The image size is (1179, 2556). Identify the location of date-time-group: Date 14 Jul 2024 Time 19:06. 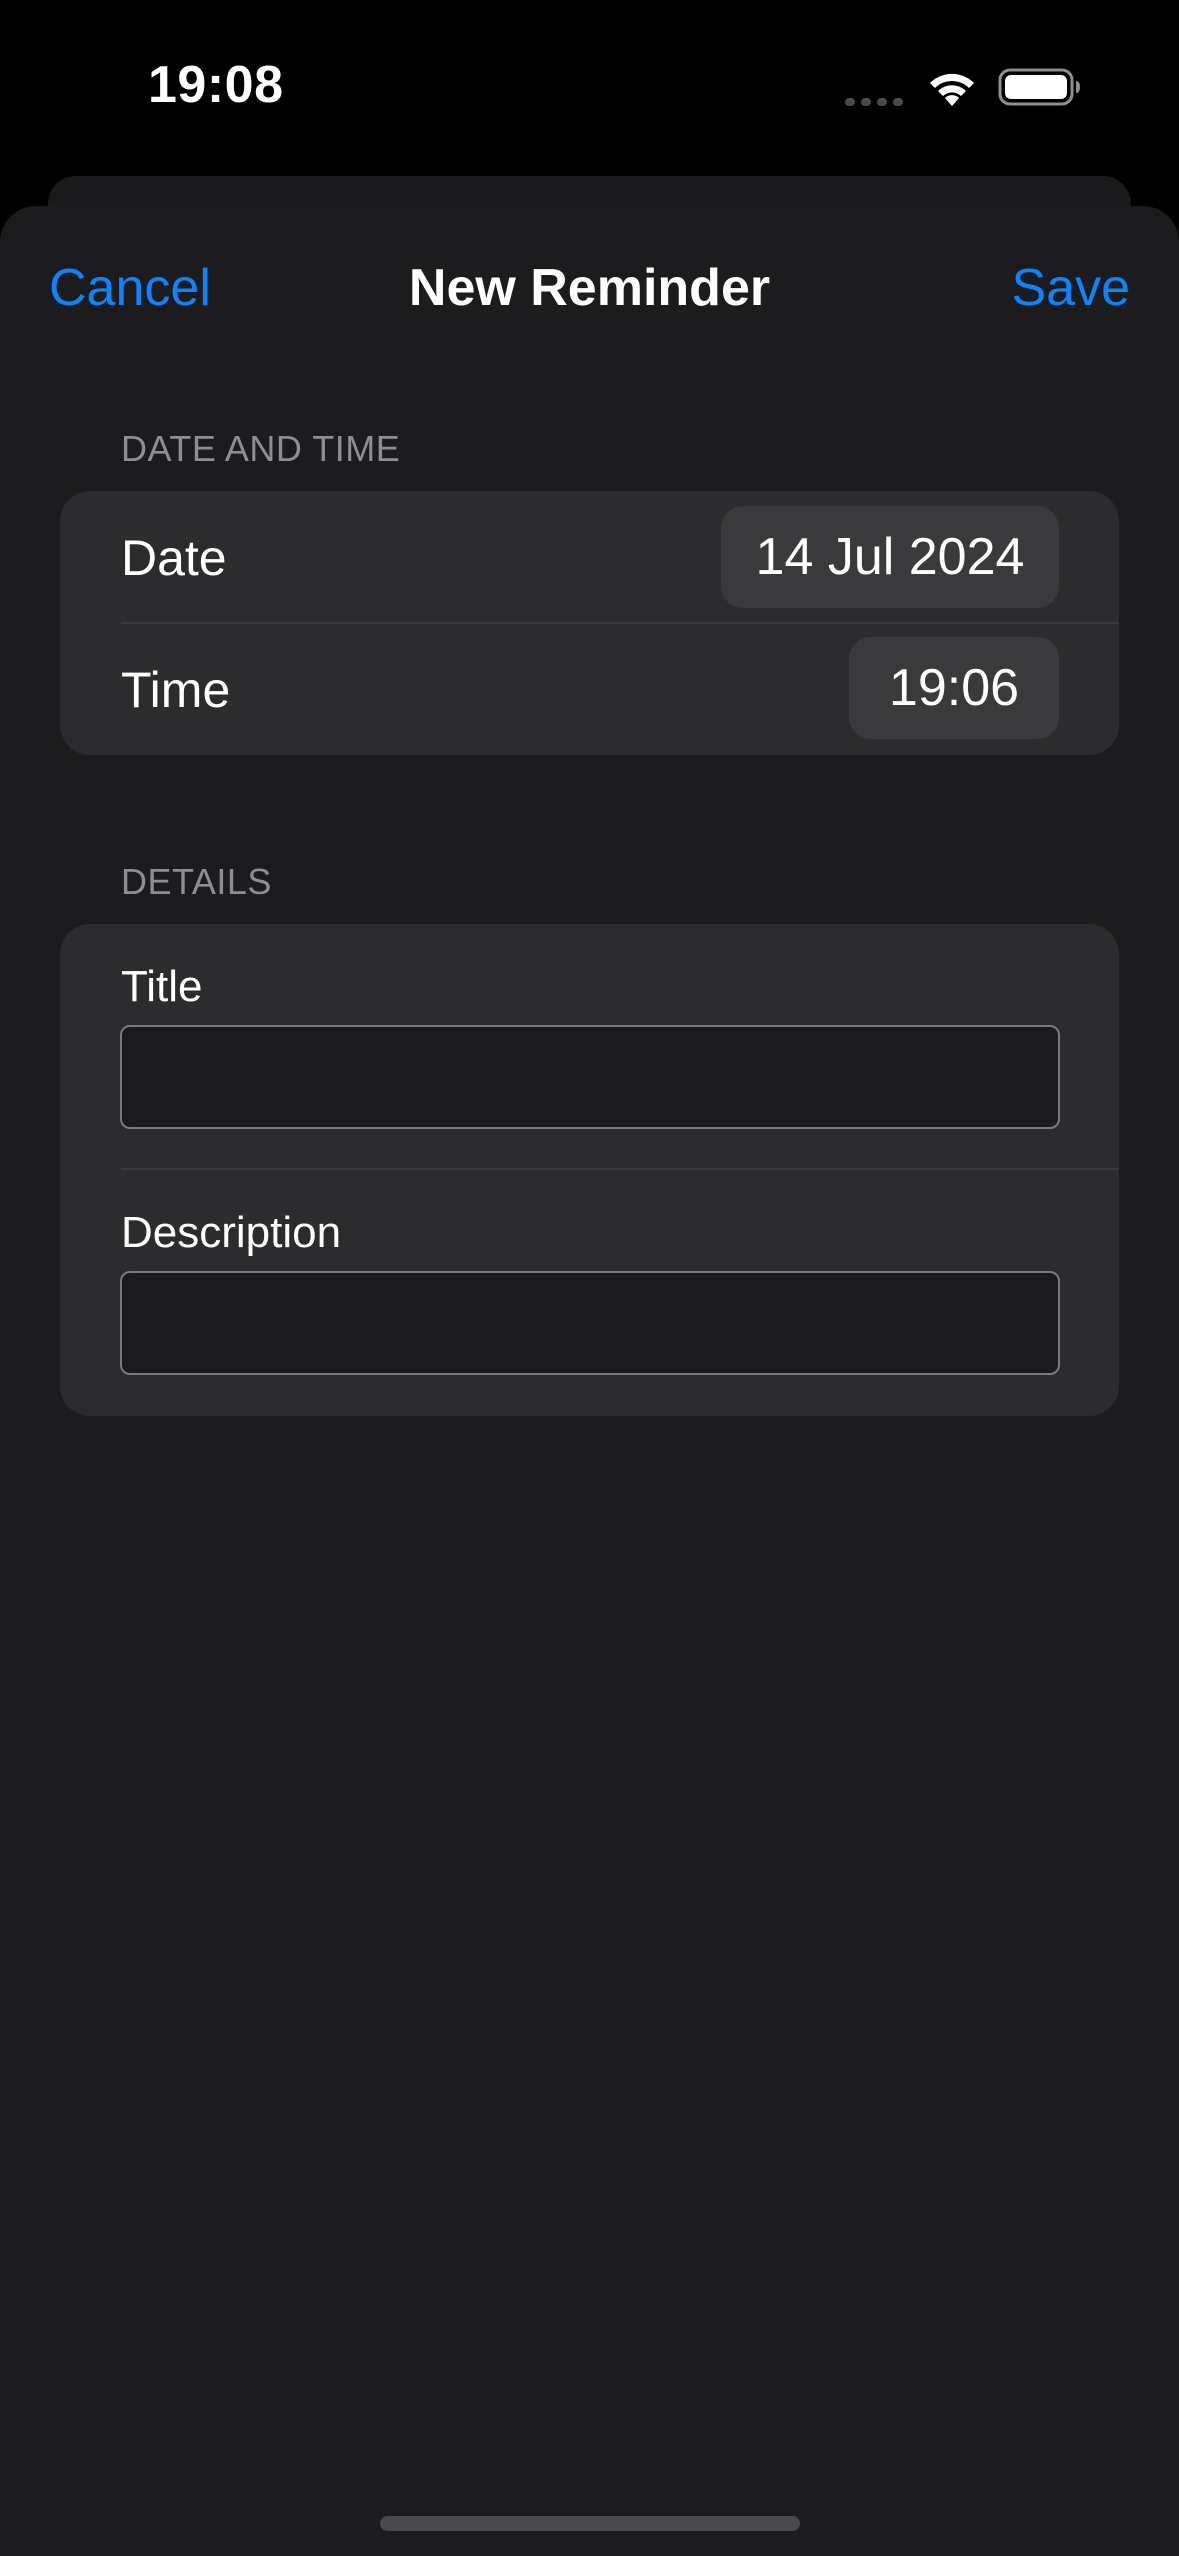
(589, 623).